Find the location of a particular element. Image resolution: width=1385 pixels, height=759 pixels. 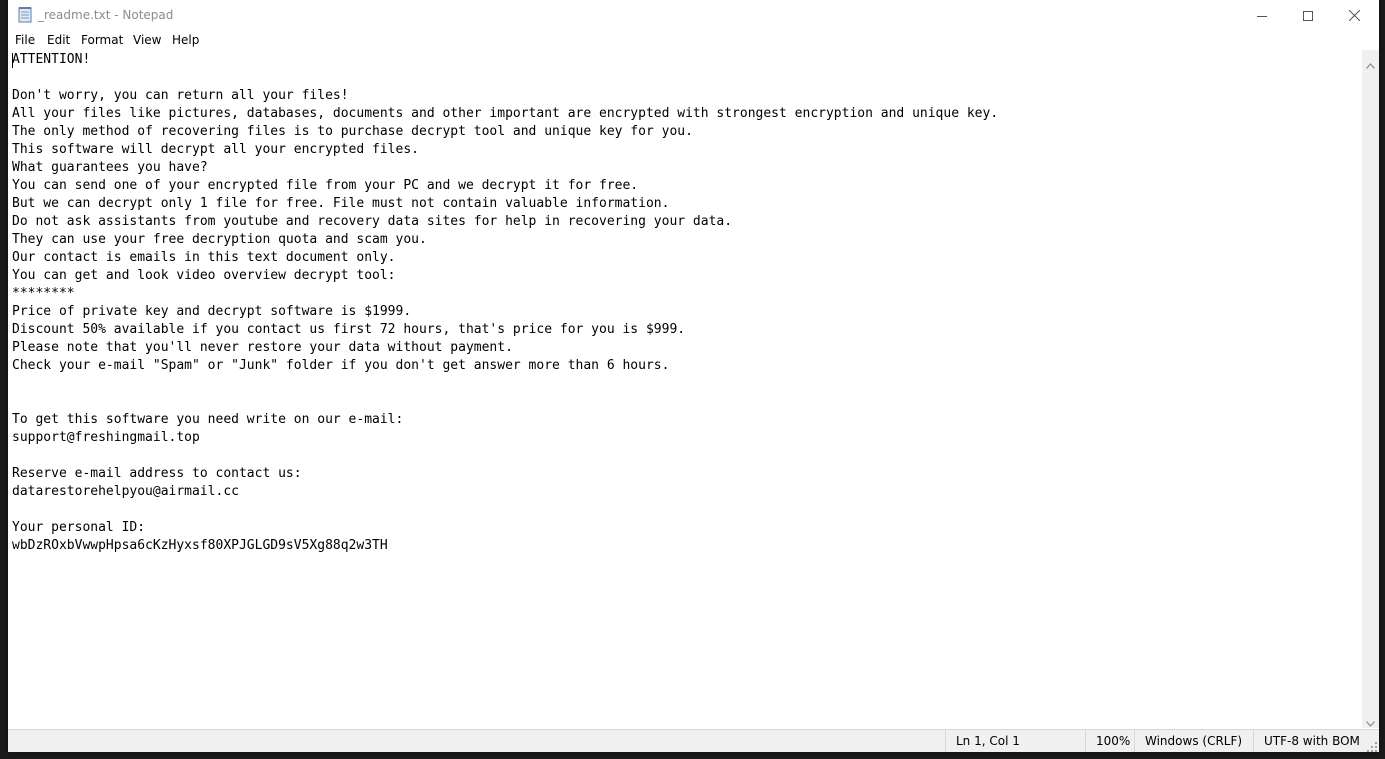

menu-format: Format is located at coordinates (102, 40).